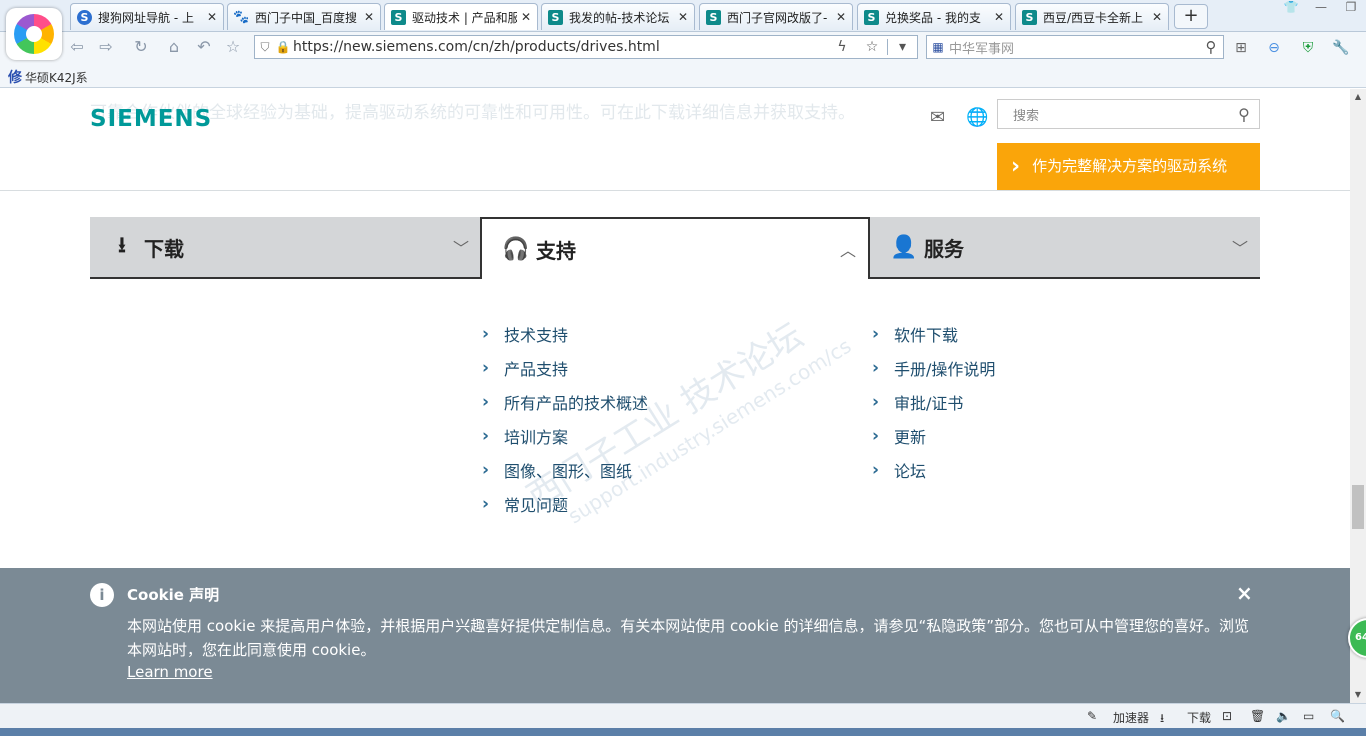 This screenshot has height=736, width=1366. I want to click on scroll-up-icon: ▲, so click(1358, 97).